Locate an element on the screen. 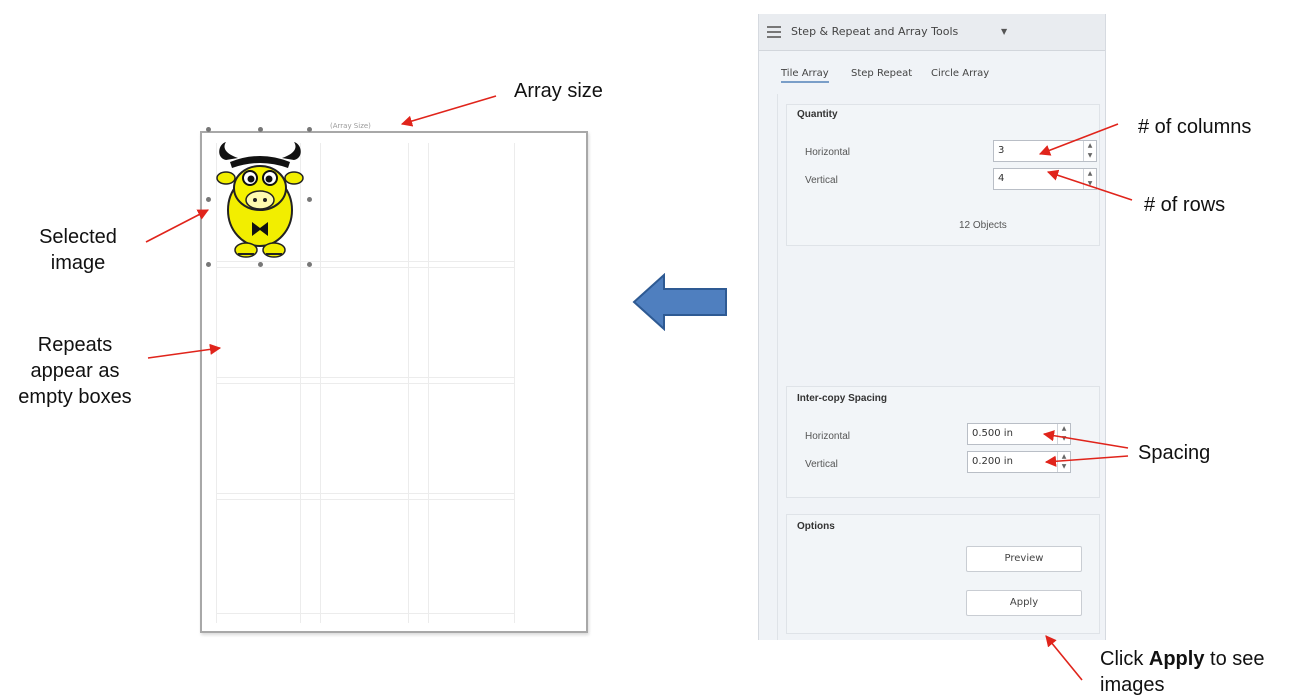 The width and height of the screenshot is (1308, 698). arrow-spacing-horizontal is located at coordinates (1085, 439).